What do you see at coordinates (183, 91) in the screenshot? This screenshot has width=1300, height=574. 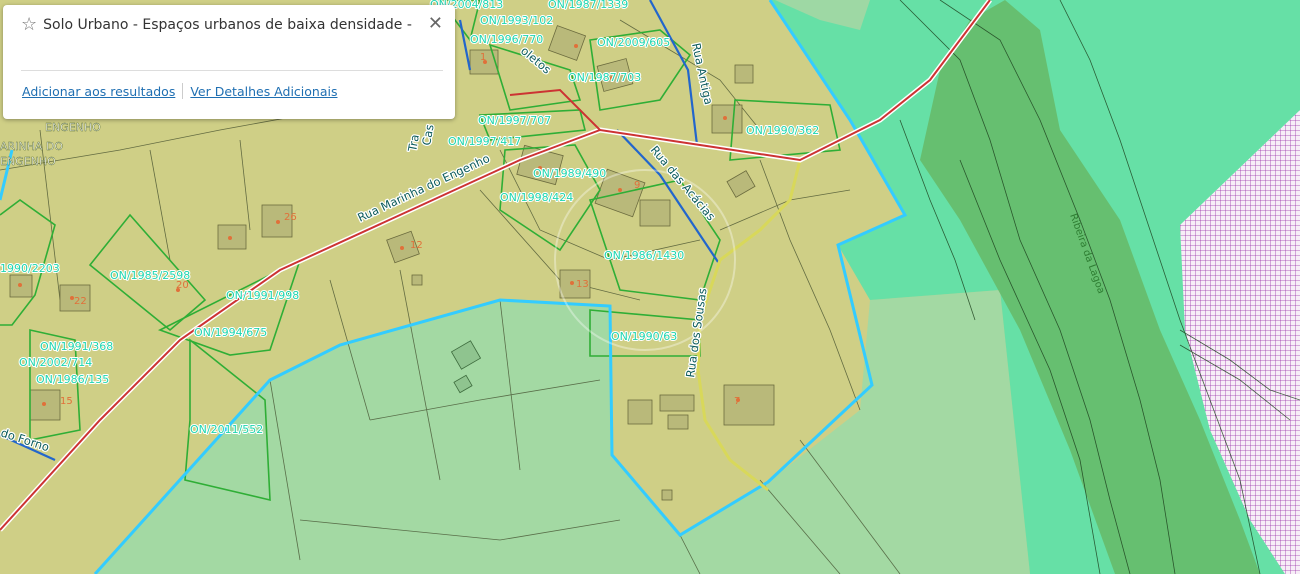 I see `action-separator` at bounding box center [183, 91].